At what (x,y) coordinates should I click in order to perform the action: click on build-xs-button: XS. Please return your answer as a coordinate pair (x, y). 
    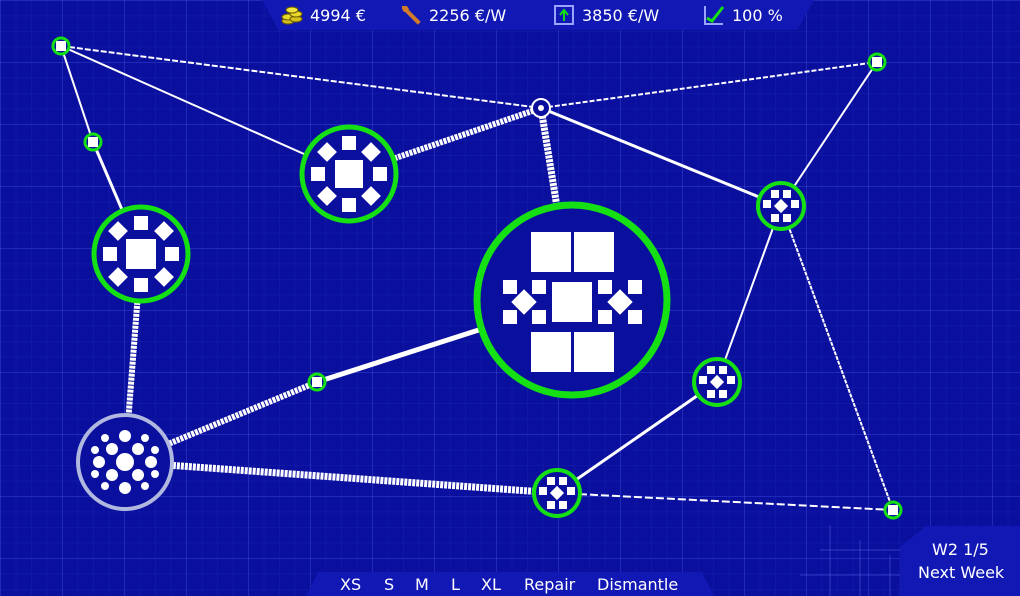
    Looking at the image, I should click on (350, 584).